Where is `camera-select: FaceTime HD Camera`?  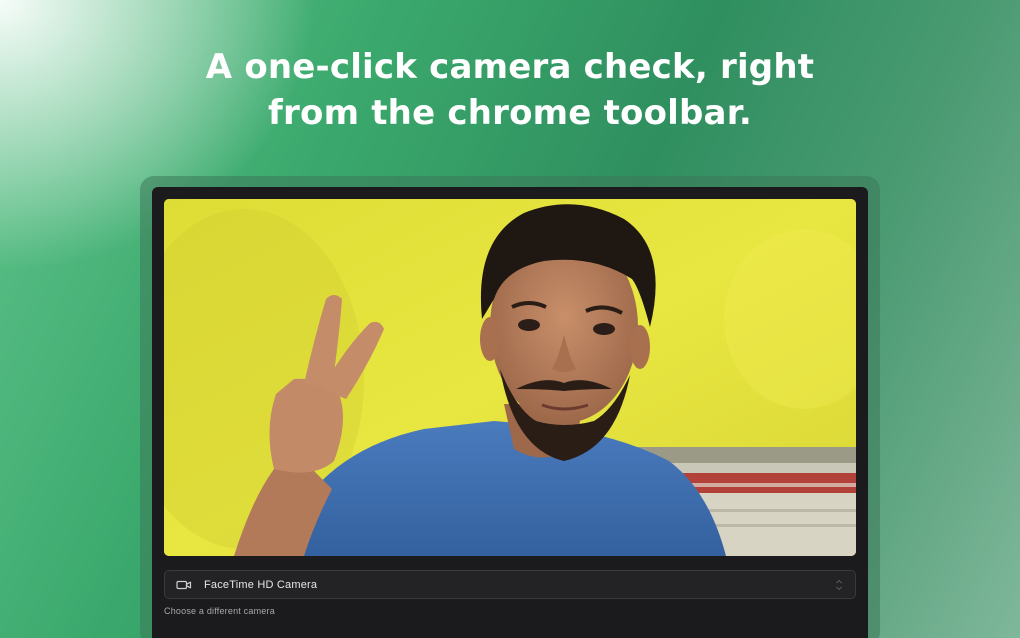 camera-select: FaceTime HD Camera is located at coordinates (510, 584).